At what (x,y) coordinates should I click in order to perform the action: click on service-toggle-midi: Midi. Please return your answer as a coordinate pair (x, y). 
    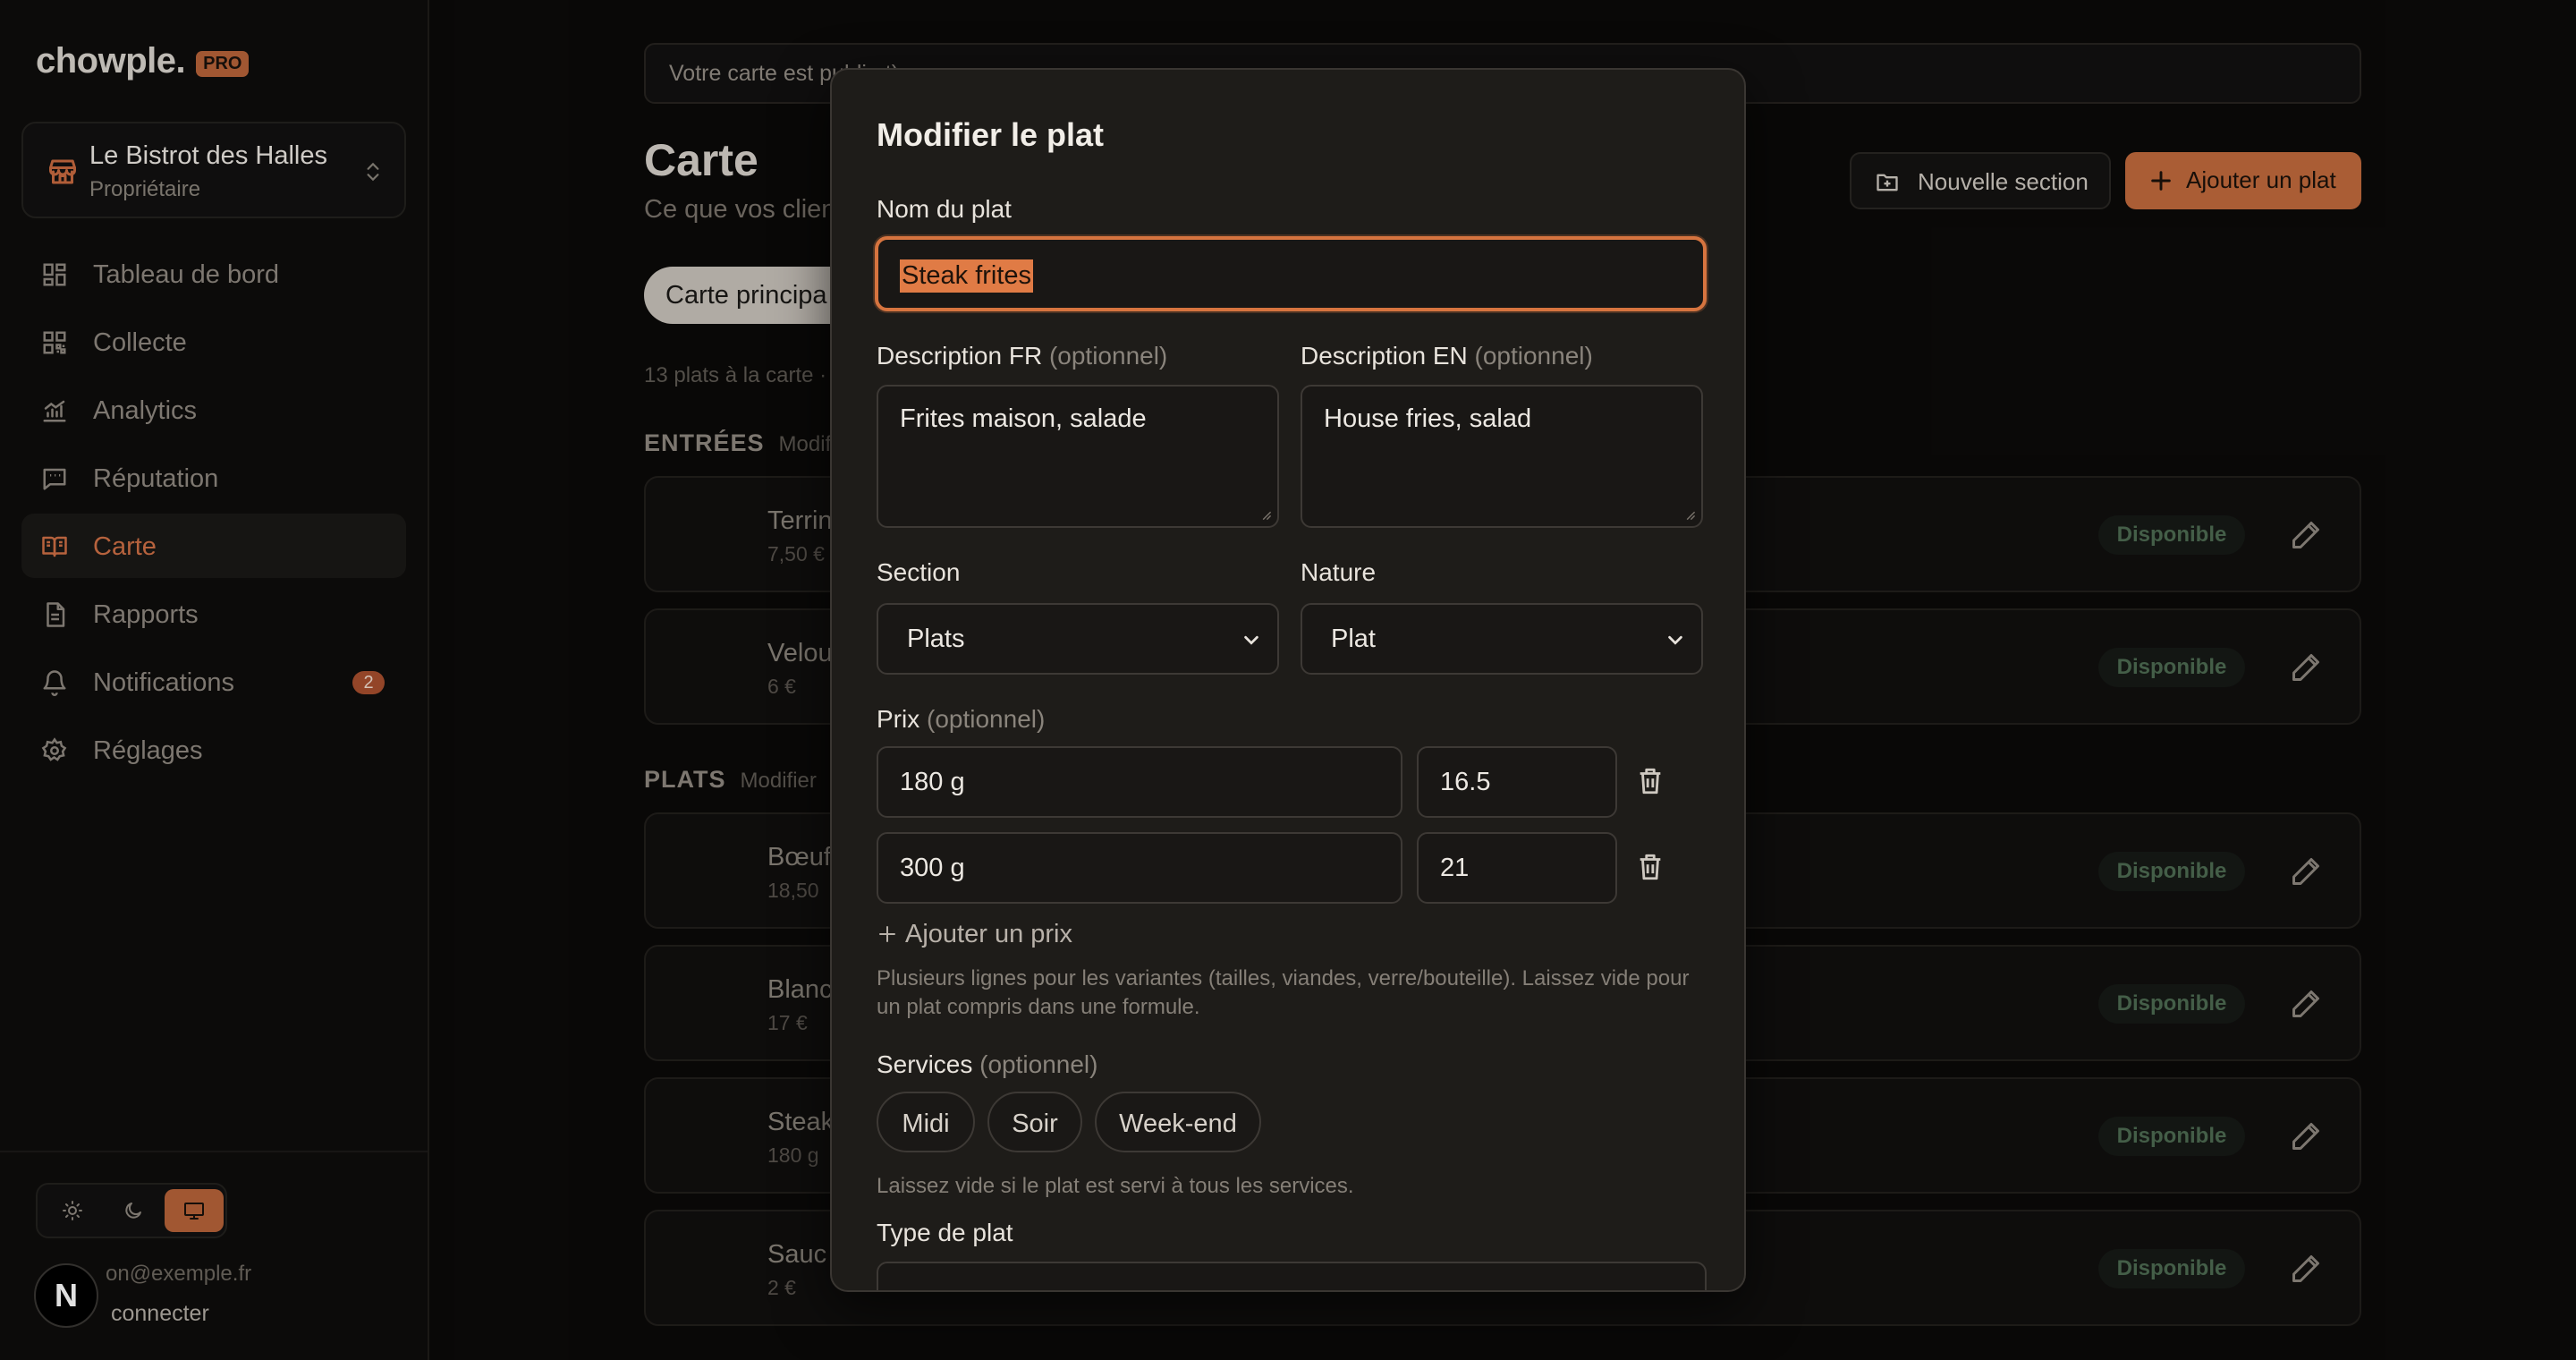
    Looking at the image, I should click on (926, 1122).